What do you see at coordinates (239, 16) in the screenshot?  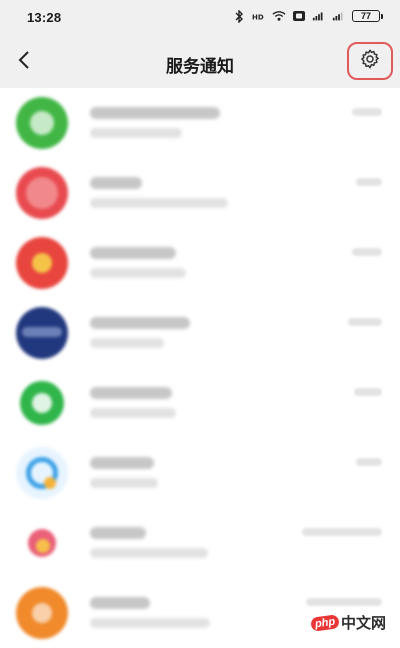 I see `bluetooth-icon` at bounding box center [239, 16].